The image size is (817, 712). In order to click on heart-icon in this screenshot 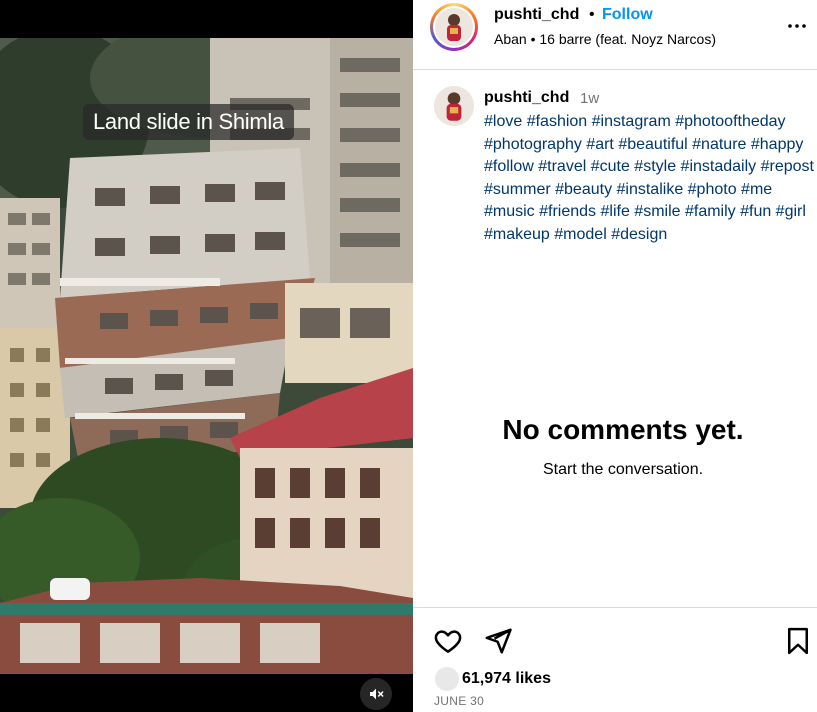, I will do `click(448, 641)`.